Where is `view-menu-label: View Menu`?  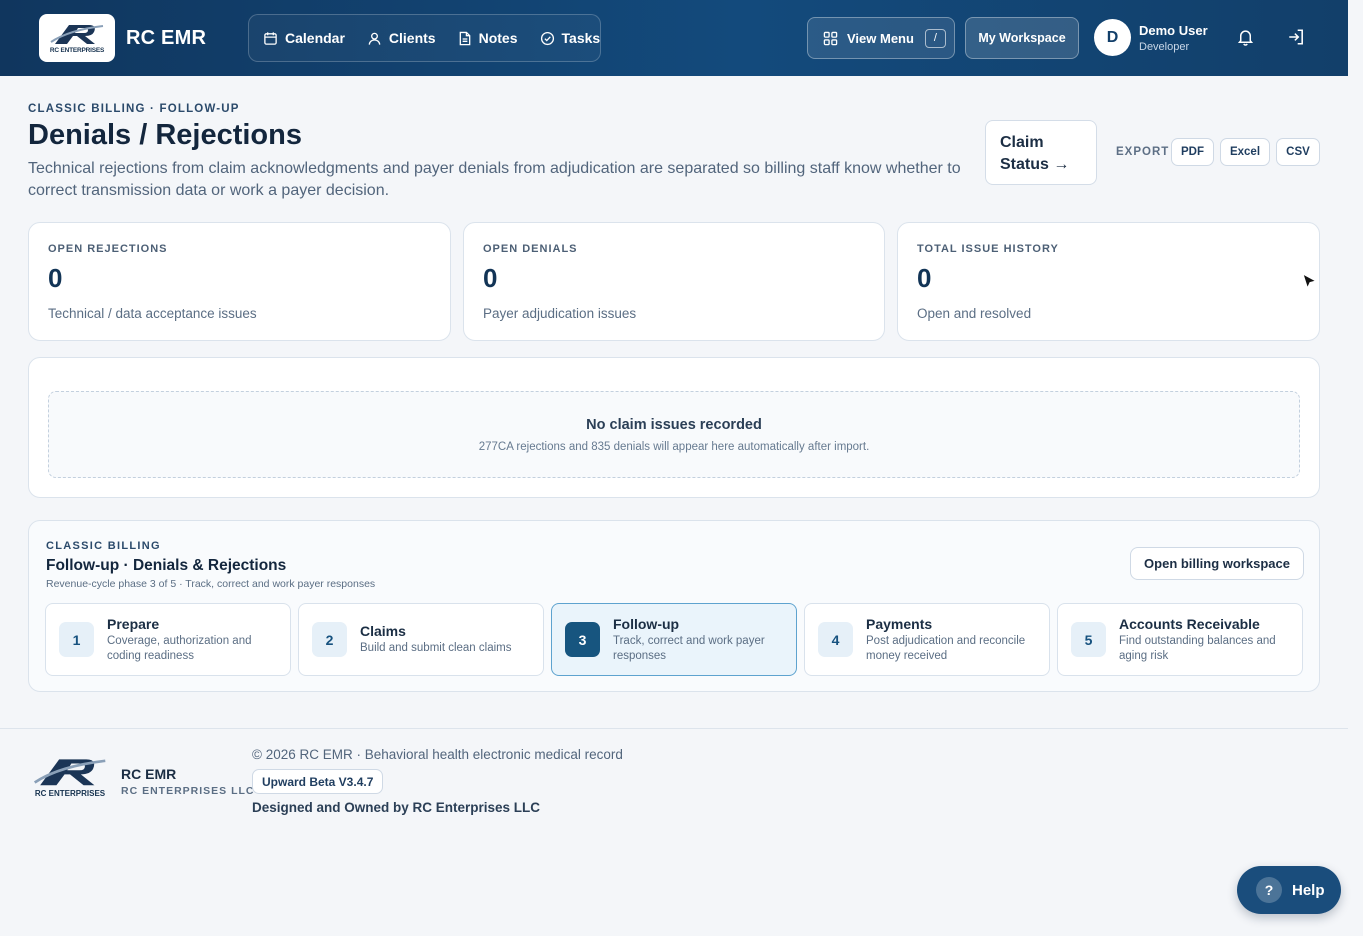
view-menu-label: View Menu is located at coordinates (880, 38).